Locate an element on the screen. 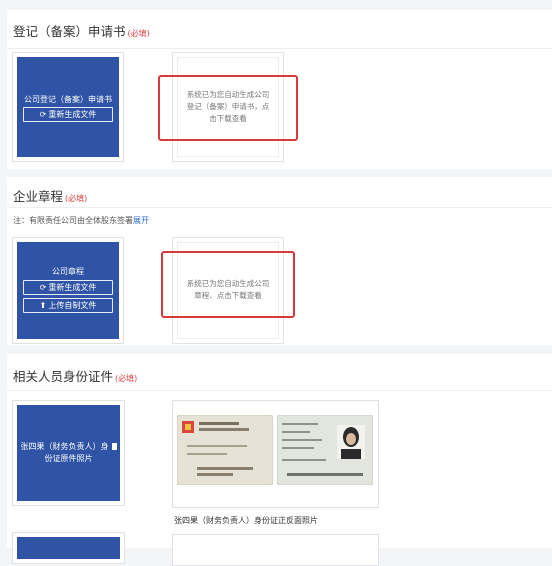 The image size is (552, 566). file-icon is located at coordinates (114, 446).